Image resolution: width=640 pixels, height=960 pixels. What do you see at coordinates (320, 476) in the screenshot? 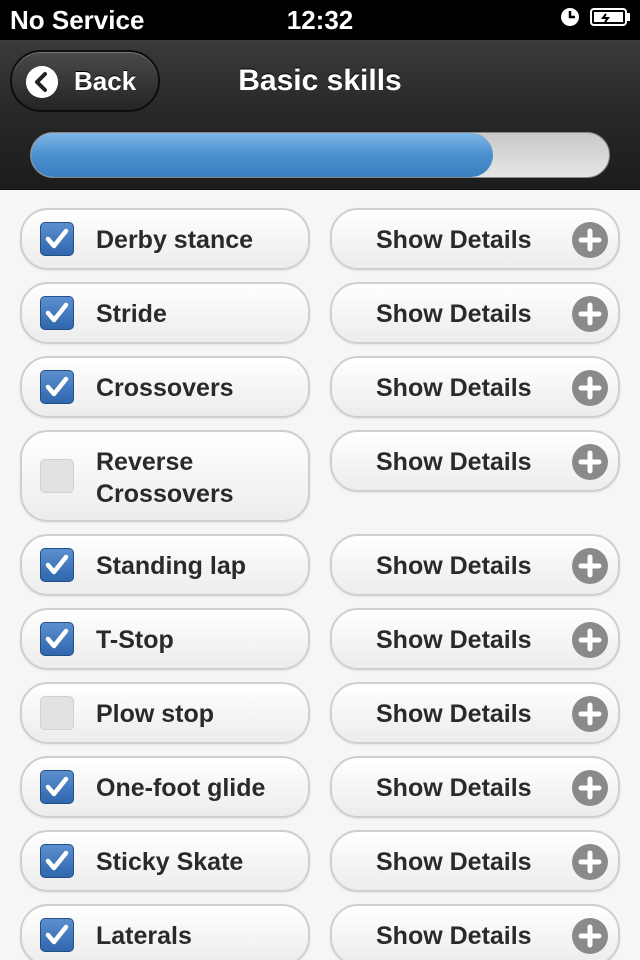
I see `skill-row: Reverse Crossovers Show Details` at bounding box center [320, 476].